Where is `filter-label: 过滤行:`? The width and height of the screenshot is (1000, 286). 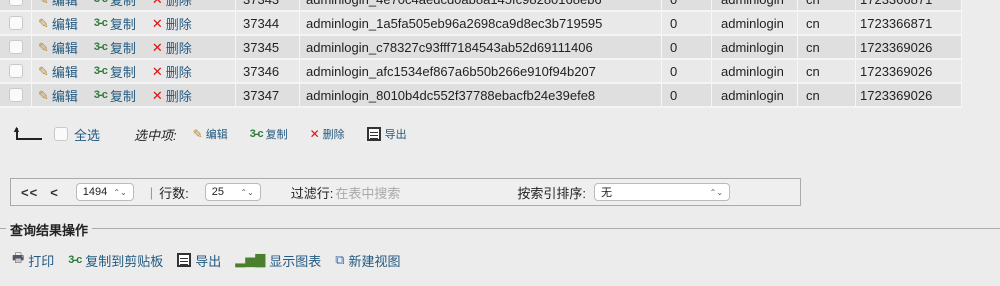 filter-label: 过滤行: is located at coordinates (312, 193).